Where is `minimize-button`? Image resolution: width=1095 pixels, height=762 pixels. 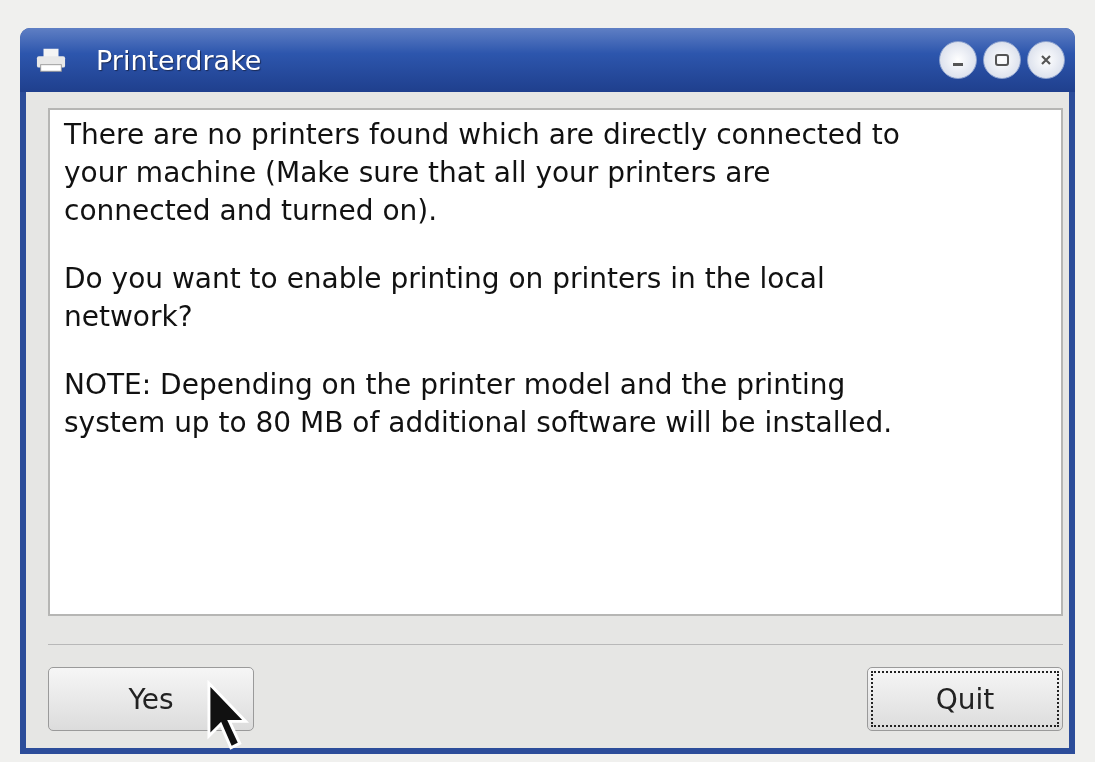
minimize-button is located at coordinates (958, 60).